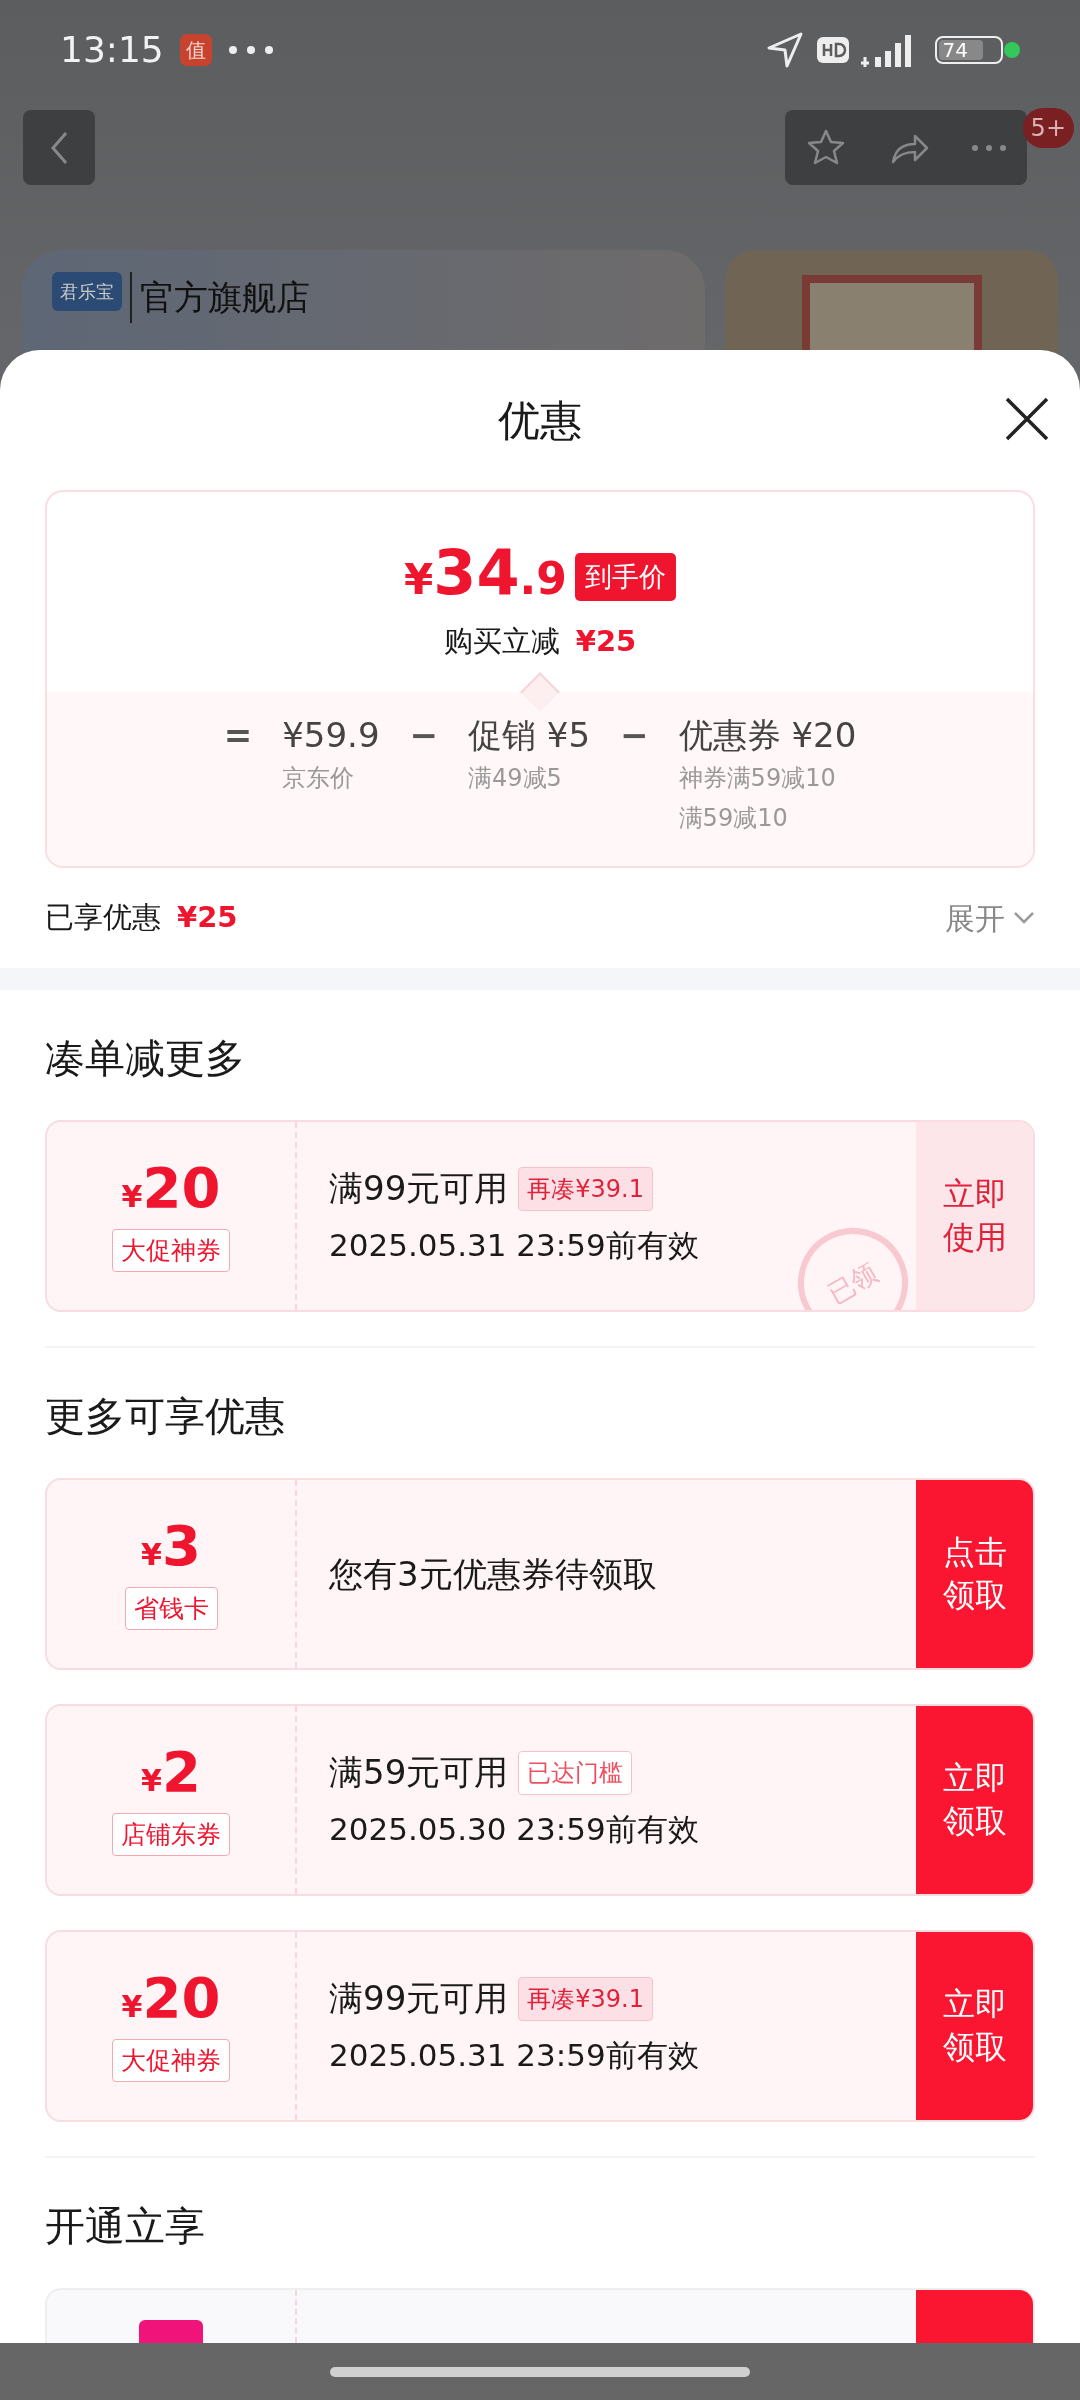 The width and height of the screenshot is (1080, 2400). I want to click on threshold-tag: 已达门槛, so click(575, 1772).